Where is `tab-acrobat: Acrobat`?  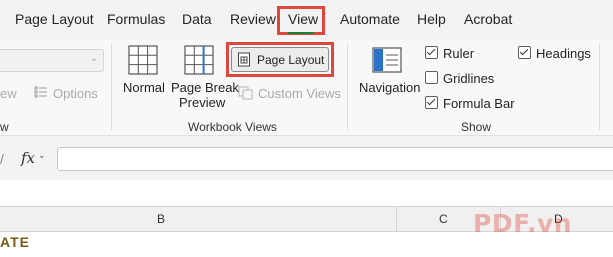 tab-acrobat: Acrobat is located at coordinates (488, 19).